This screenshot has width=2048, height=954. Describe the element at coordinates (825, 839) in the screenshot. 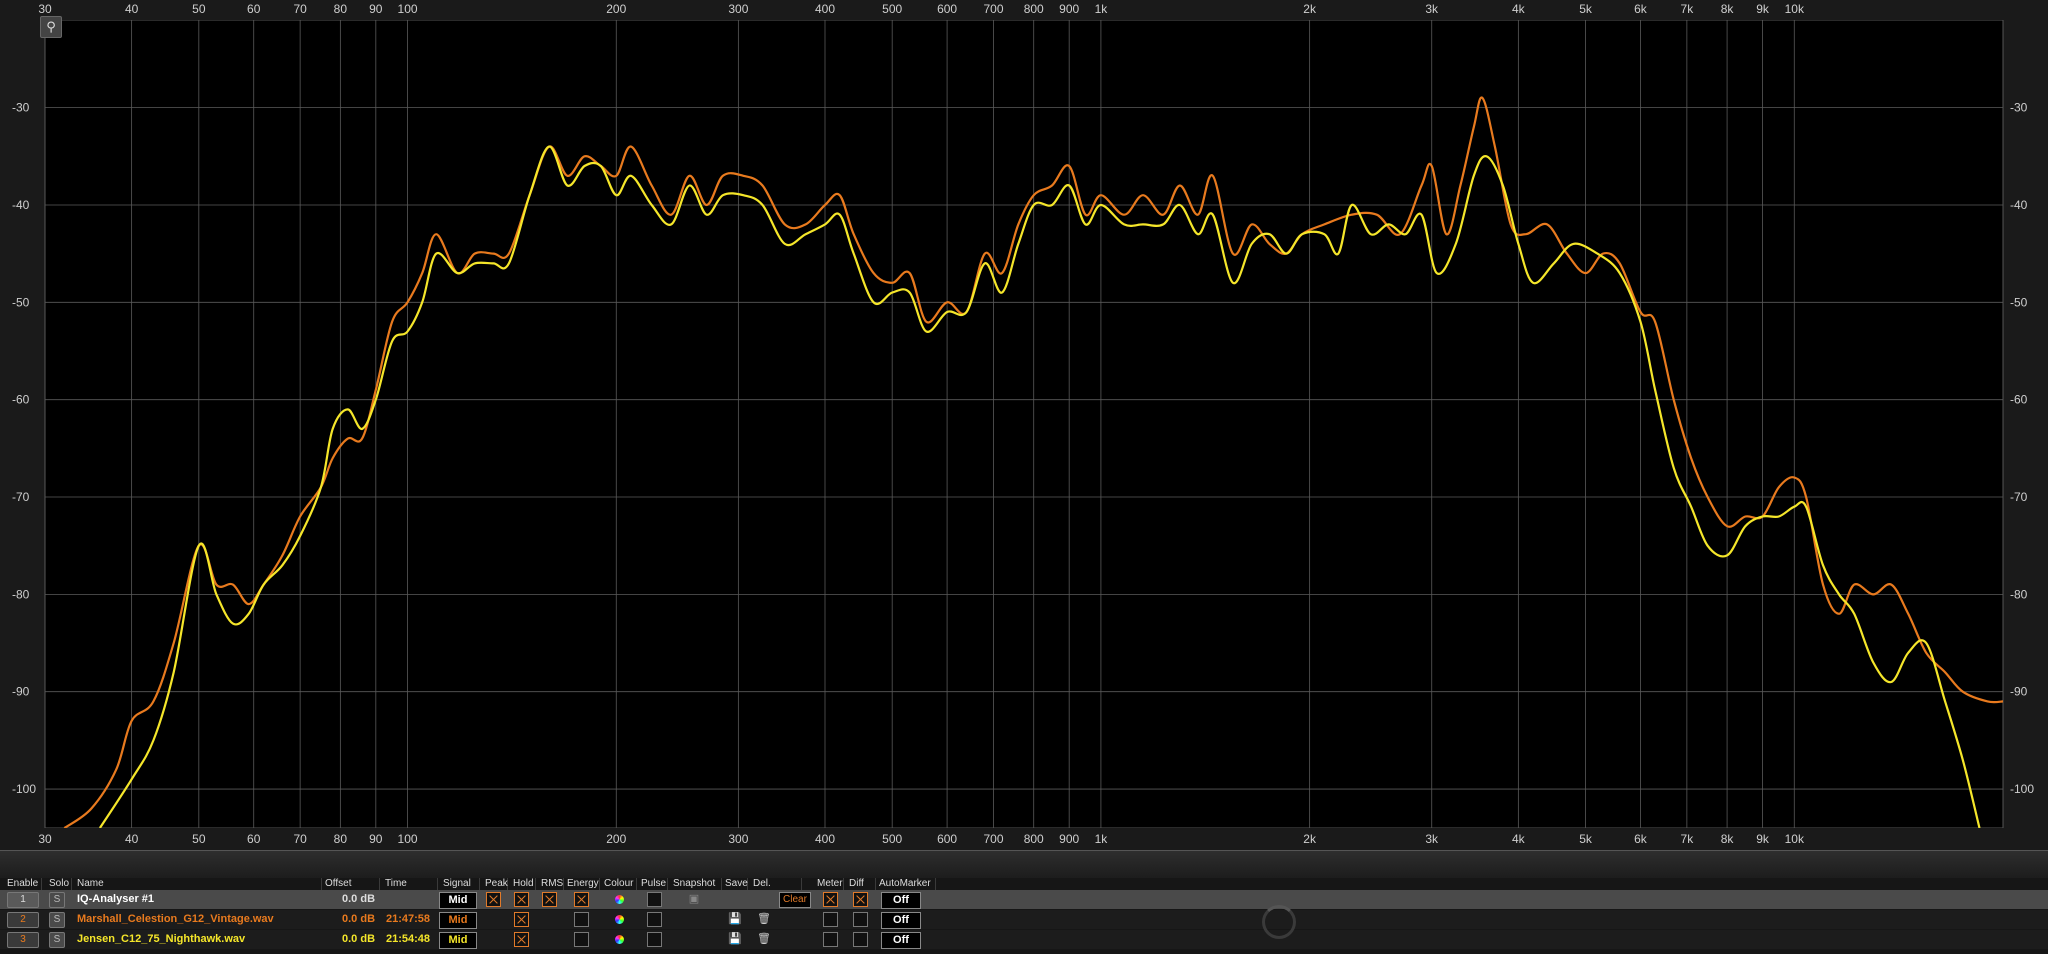

I see `x-tick-label-bottom: 400` at that location.